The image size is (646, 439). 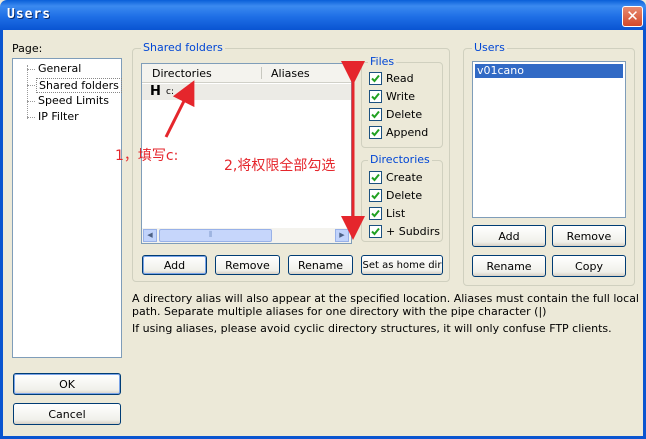 What do you see at coordinates (215, 235) in the screenshot?
I see `scroll-thumb: ⦀` at bounding box center [215, 235].